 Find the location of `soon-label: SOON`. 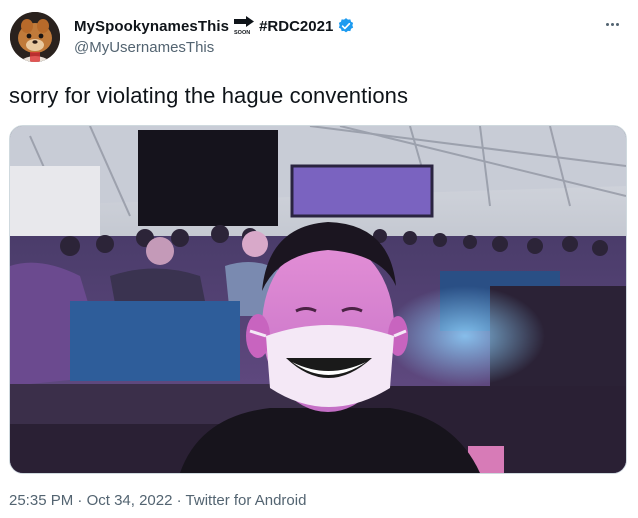

soon-label: SOON is located at coordinates (242, 33).